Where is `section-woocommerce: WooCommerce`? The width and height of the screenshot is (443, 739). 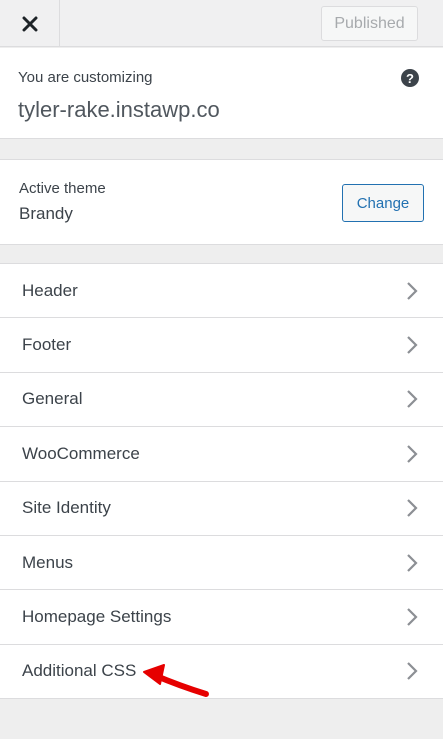
section-woocommerce: WooCommerce is located at coordinates (221, 454).